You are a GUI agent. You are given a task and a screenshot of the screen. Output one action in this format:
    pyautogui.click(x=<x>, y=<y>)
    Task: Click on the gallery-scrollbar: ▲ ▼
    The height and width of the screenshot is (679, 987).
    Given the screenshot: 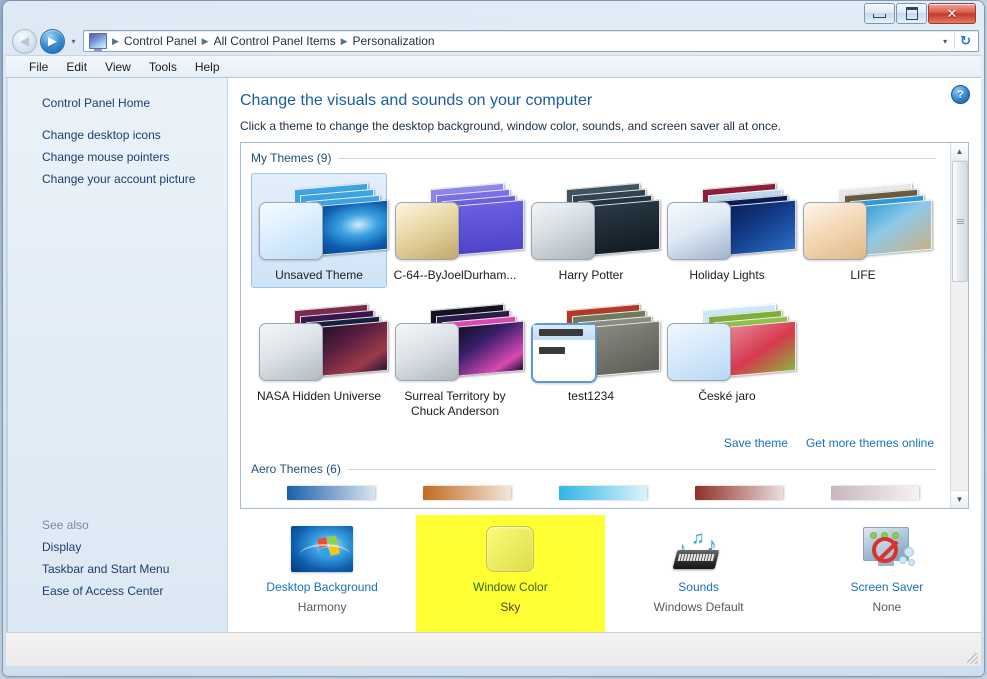 What is the action you would take?
    pyautogui.click(x=959, y=325)
    